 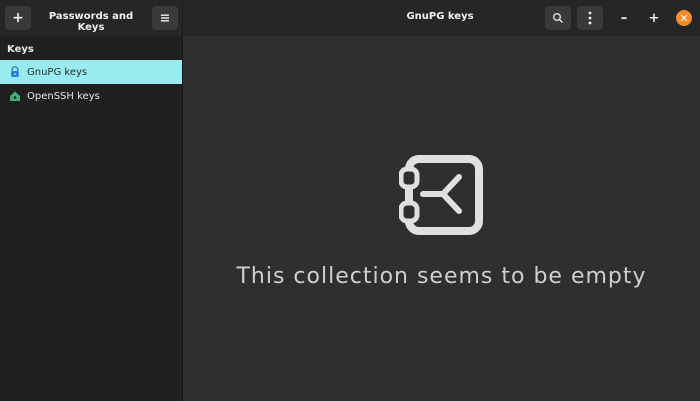 I want to click on add-icon: +, so click(x=18, y=18).